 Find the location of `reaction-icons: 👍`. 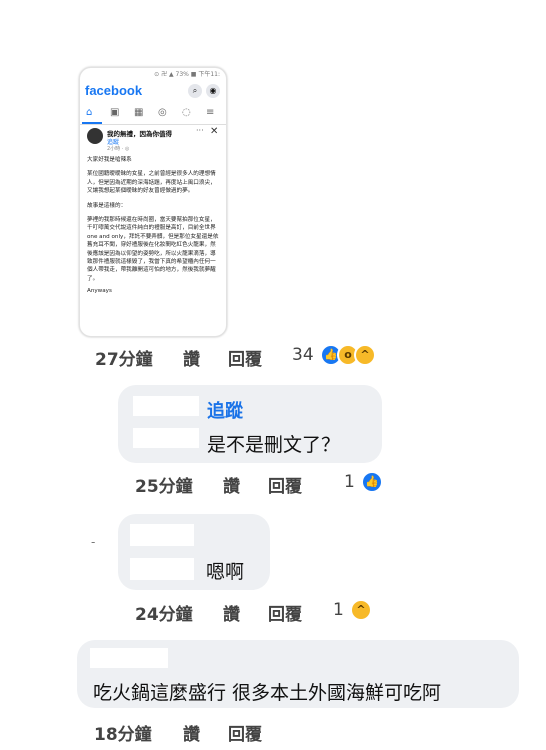

reaction-icons: 👍 is located at coordinates (372, 482).